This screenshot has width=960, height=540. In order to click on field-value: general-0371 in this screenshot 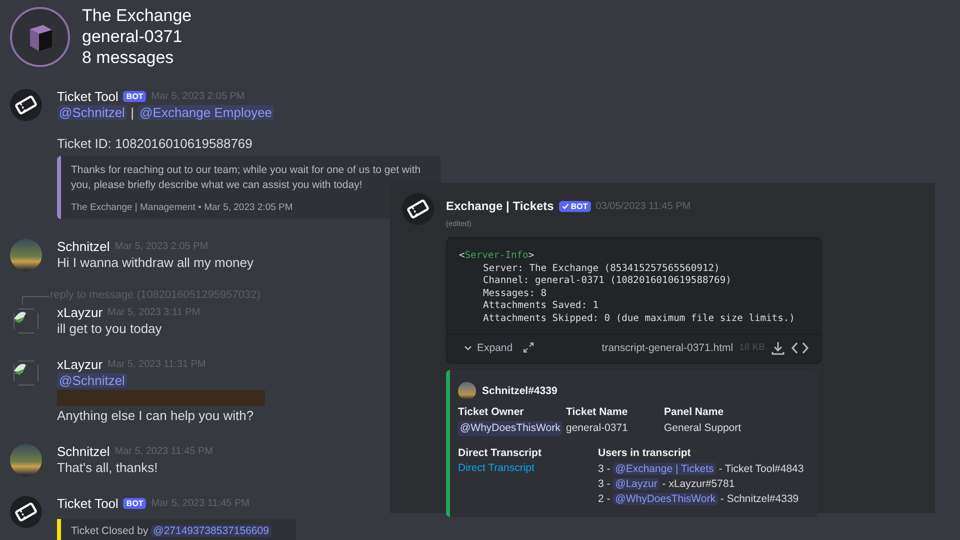, I will do `click(597, 428)`.